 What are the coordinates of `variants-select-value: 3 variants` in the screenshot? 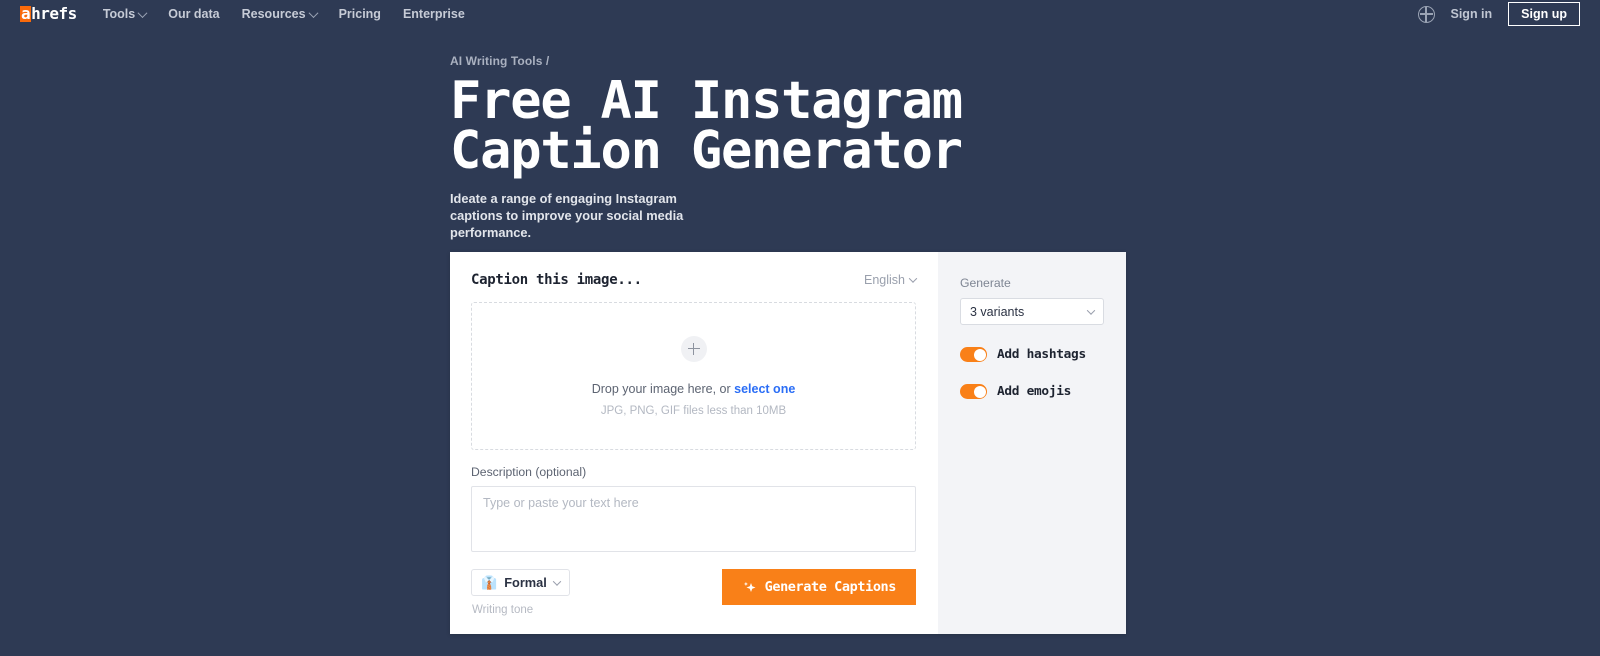 It's located at (997, 311).